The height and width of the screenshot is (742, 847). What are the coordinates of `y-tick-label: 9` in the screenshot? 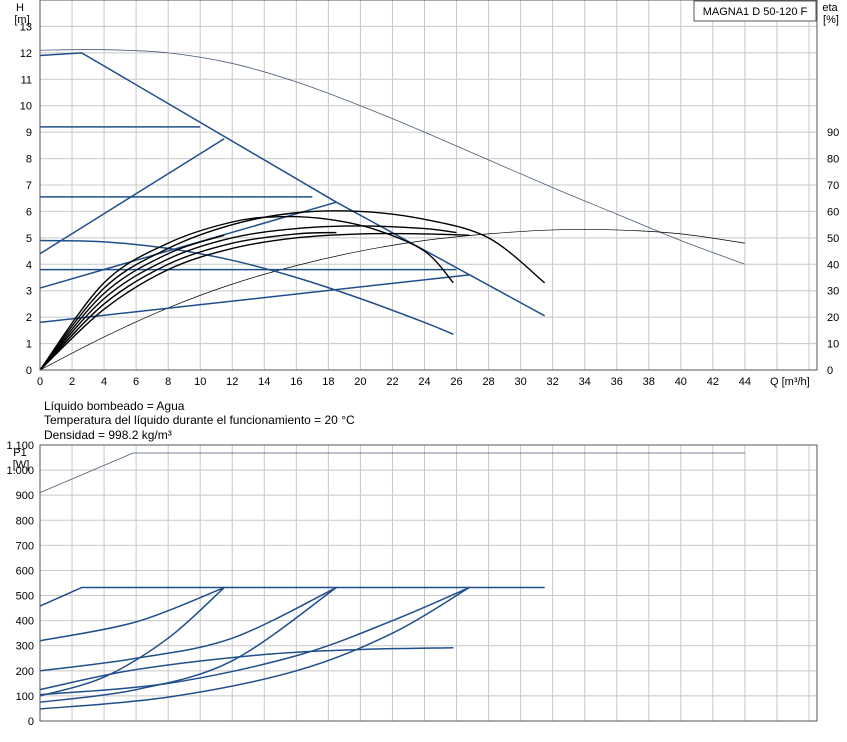 It's located at (29, 133).